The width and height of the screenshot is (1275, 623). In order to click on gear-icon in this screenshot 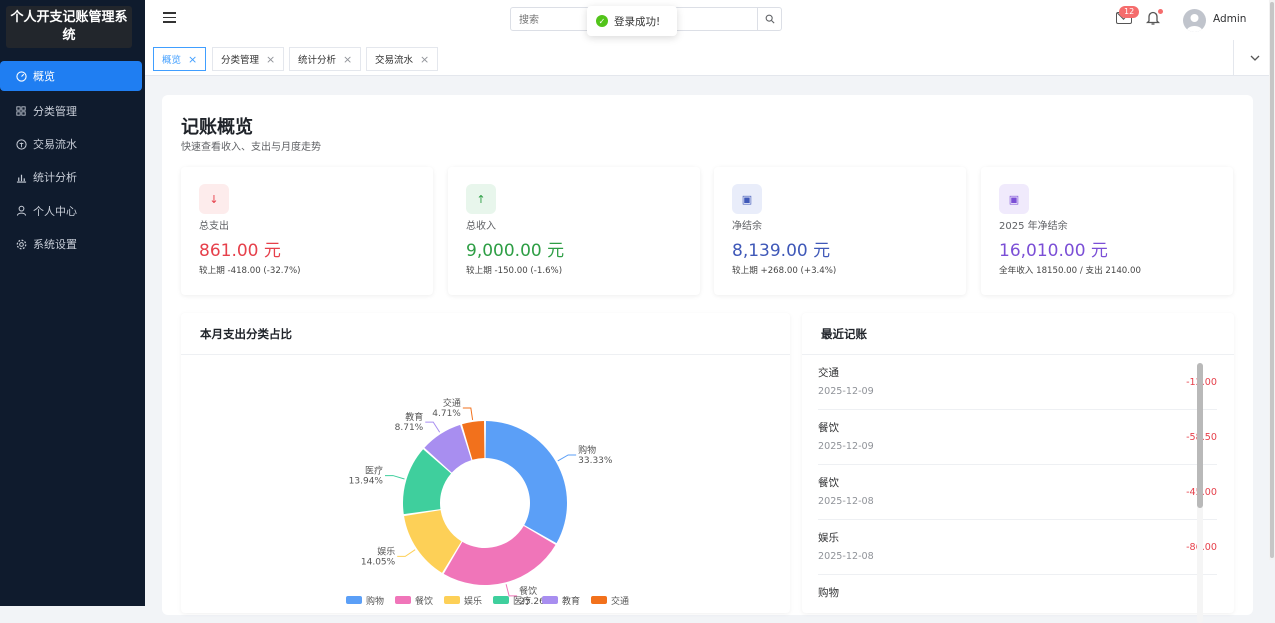, I will do `click(21, 244)`.